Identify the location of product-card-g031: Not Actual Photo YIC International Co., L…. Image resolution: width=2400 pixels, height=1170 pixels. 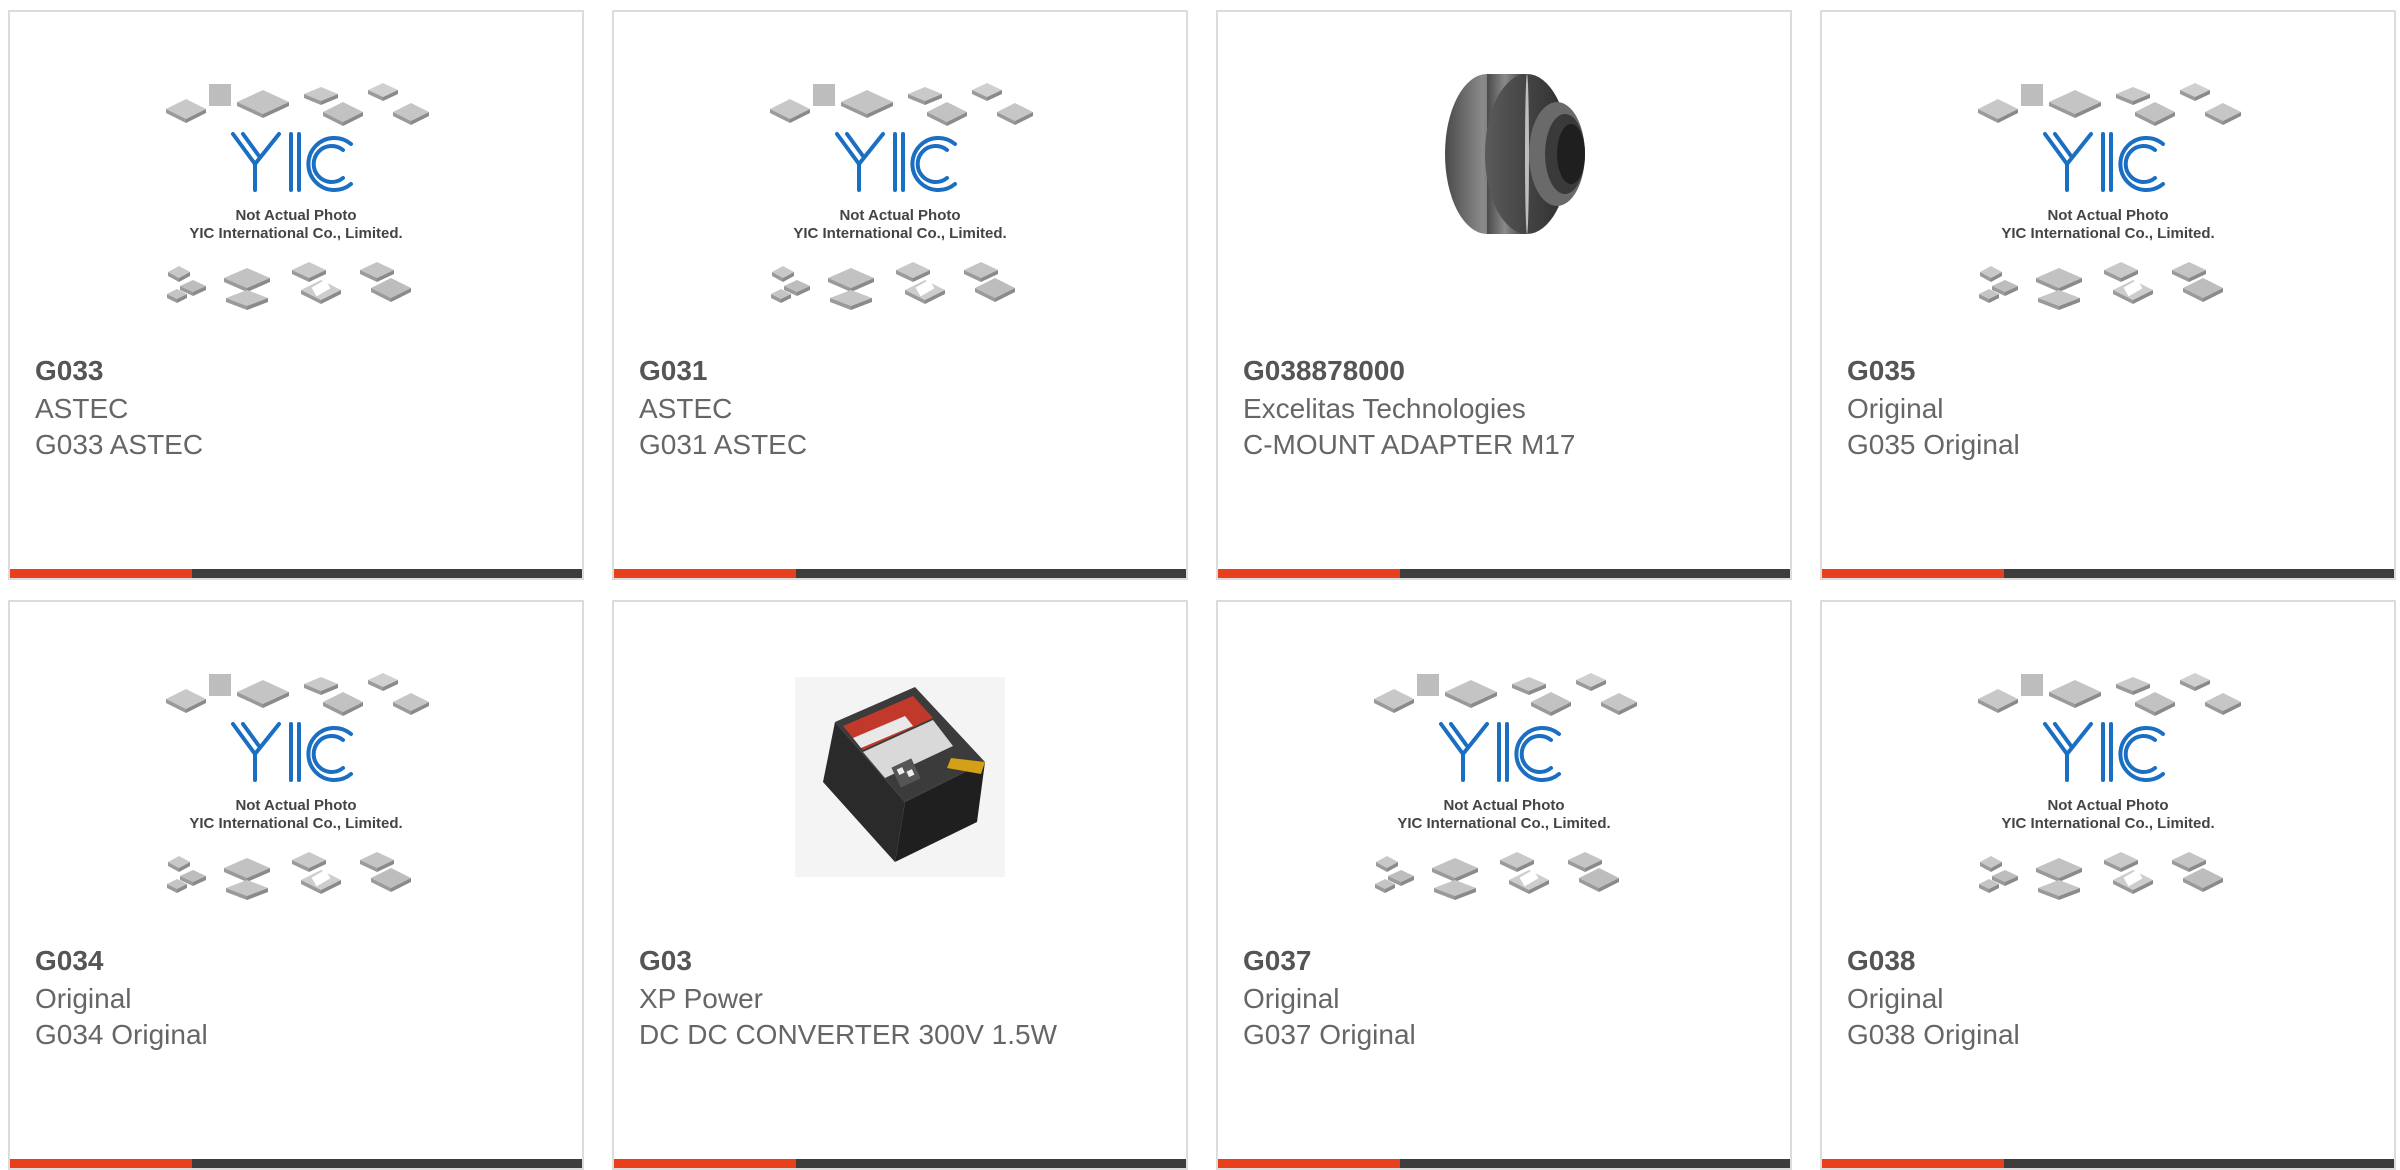
(900, 295).